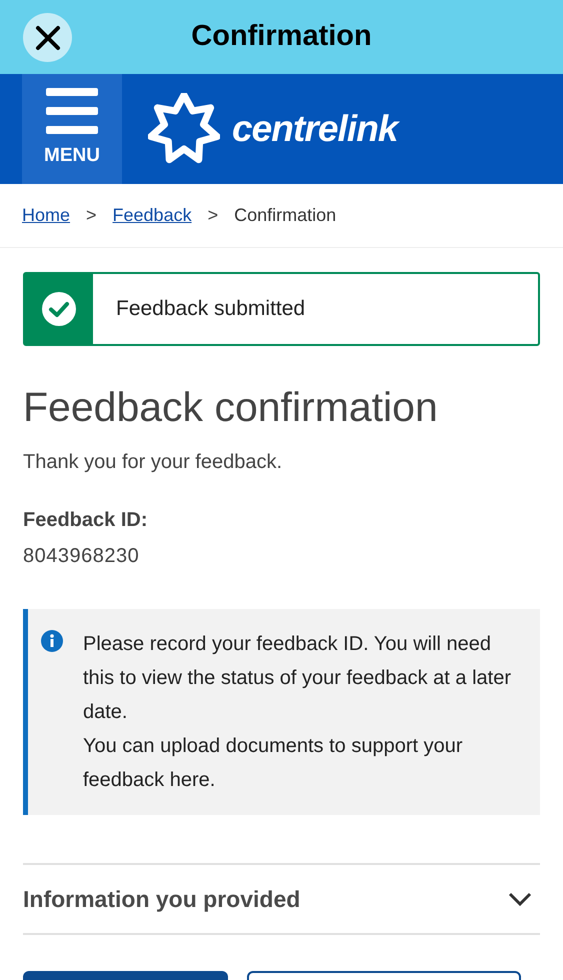 This screenshot has height=980, width=563. Describe the element at coordinates (152, 215) in the screenshot. I see `breadcrumb-link: Feedback` at that location.